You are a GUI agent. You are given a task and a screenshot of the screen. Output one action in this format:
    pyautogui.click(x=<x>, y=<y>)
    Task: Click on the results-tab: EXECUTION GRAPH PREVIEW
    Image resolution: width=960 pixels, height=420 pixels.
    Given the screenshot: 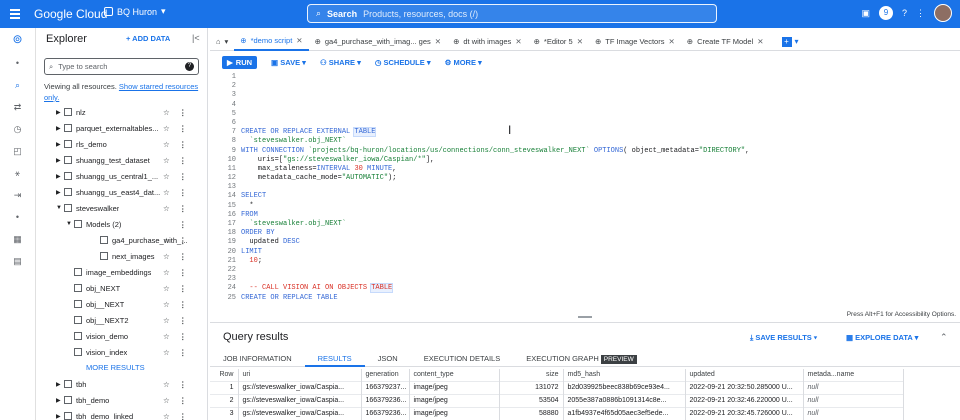 What is the action you would take?
    pyautogui.click(x=581, y=359)
    